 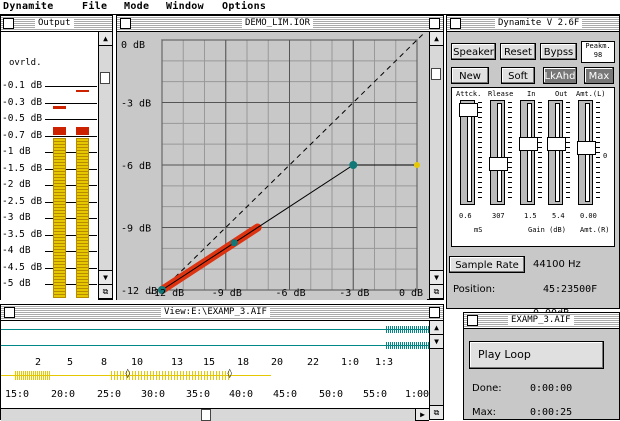 What do you see at coordinates (70, 362) in the screenshot?
I see `time-marker: 5` at bounding box center [70, 362].